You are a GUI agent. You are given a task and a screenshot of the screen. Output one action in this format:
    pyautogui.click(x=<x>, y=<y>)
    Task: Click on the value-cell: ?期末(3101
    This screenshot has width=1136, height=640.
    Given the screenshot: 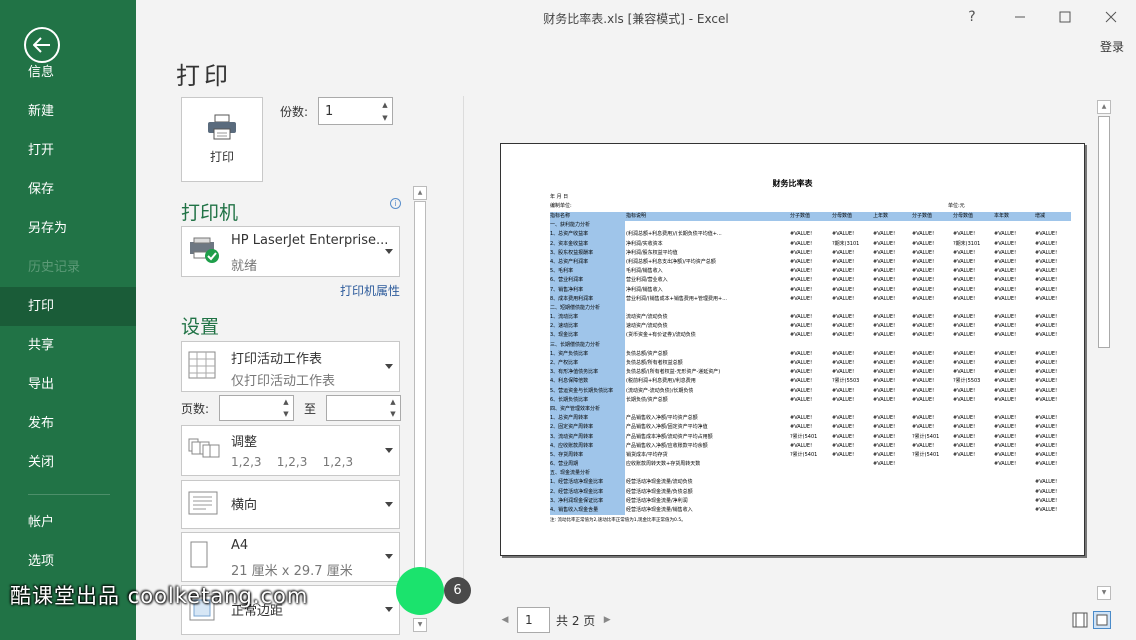 What is the action you would take?
    pyautogui.click(x=846, y=243)
    